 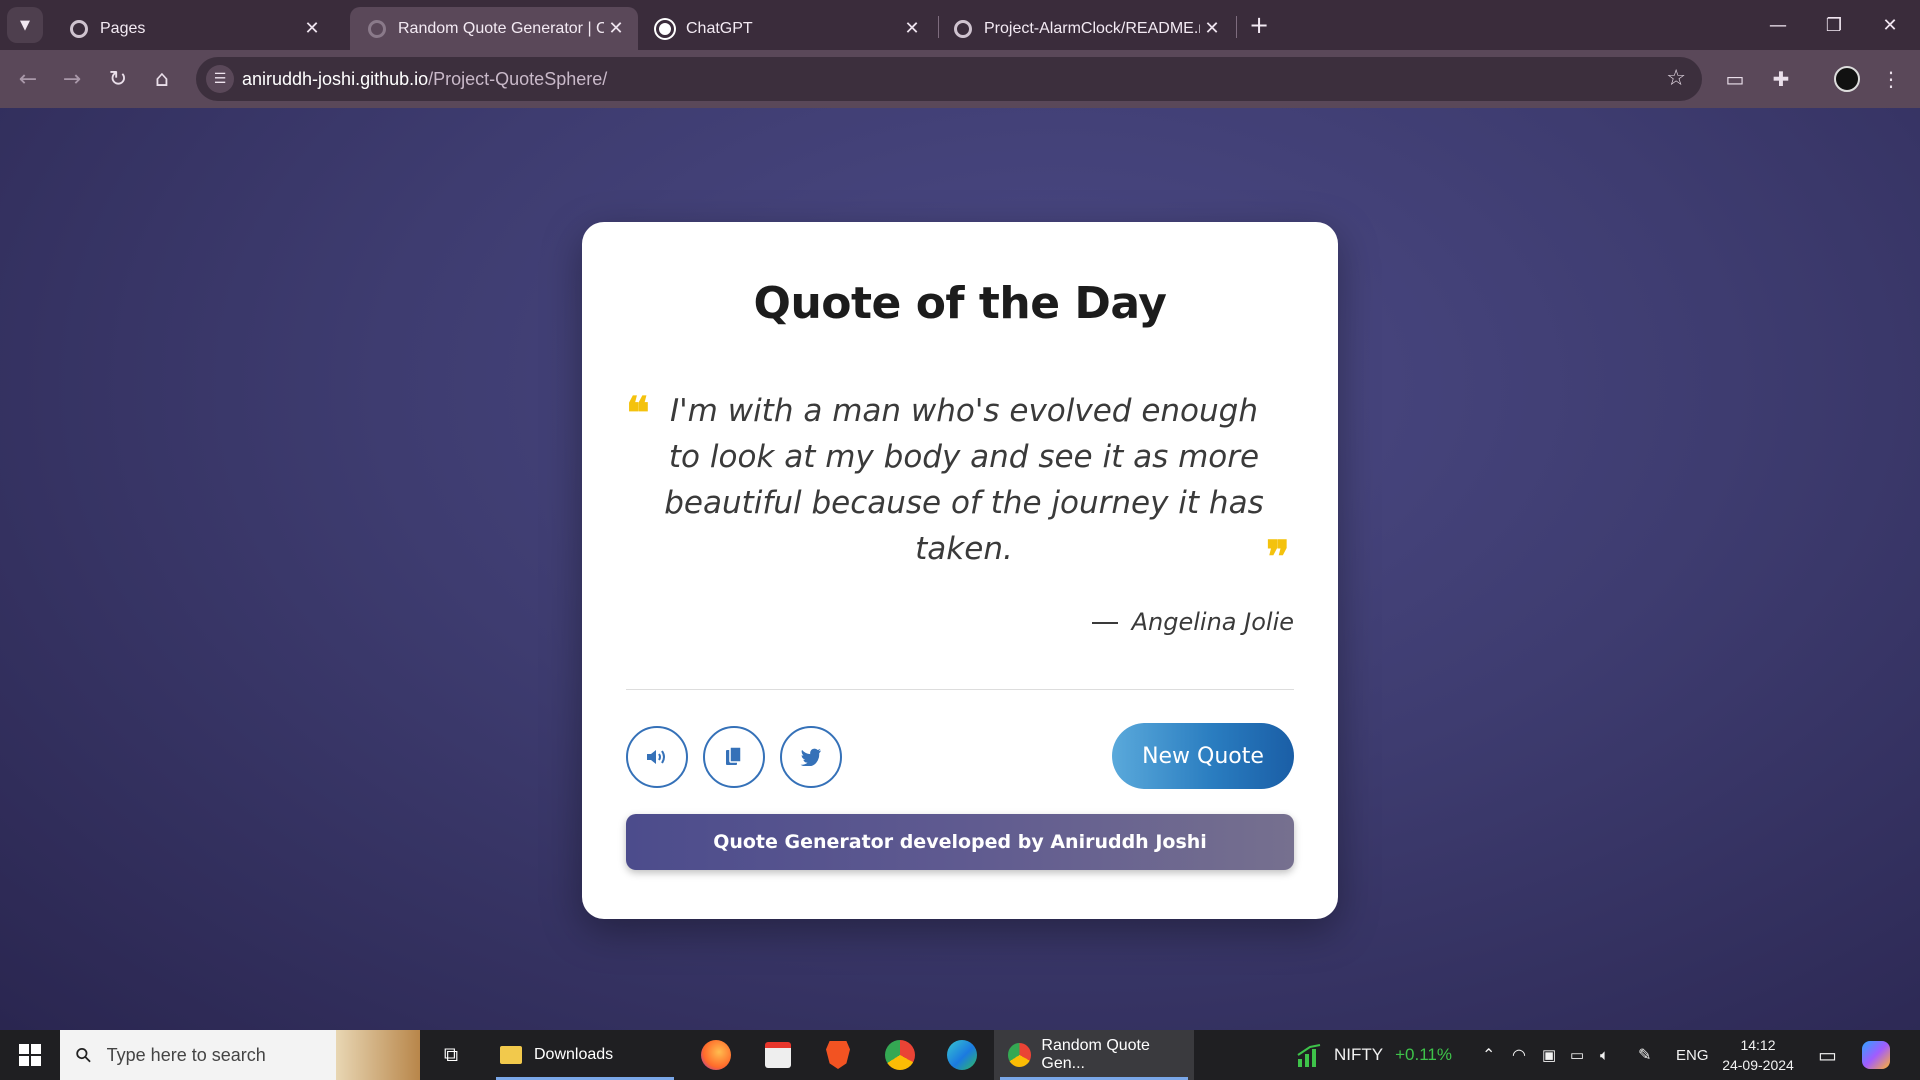 I want to click on new-quote-button: New Quote, so click(x=1203, y=756).